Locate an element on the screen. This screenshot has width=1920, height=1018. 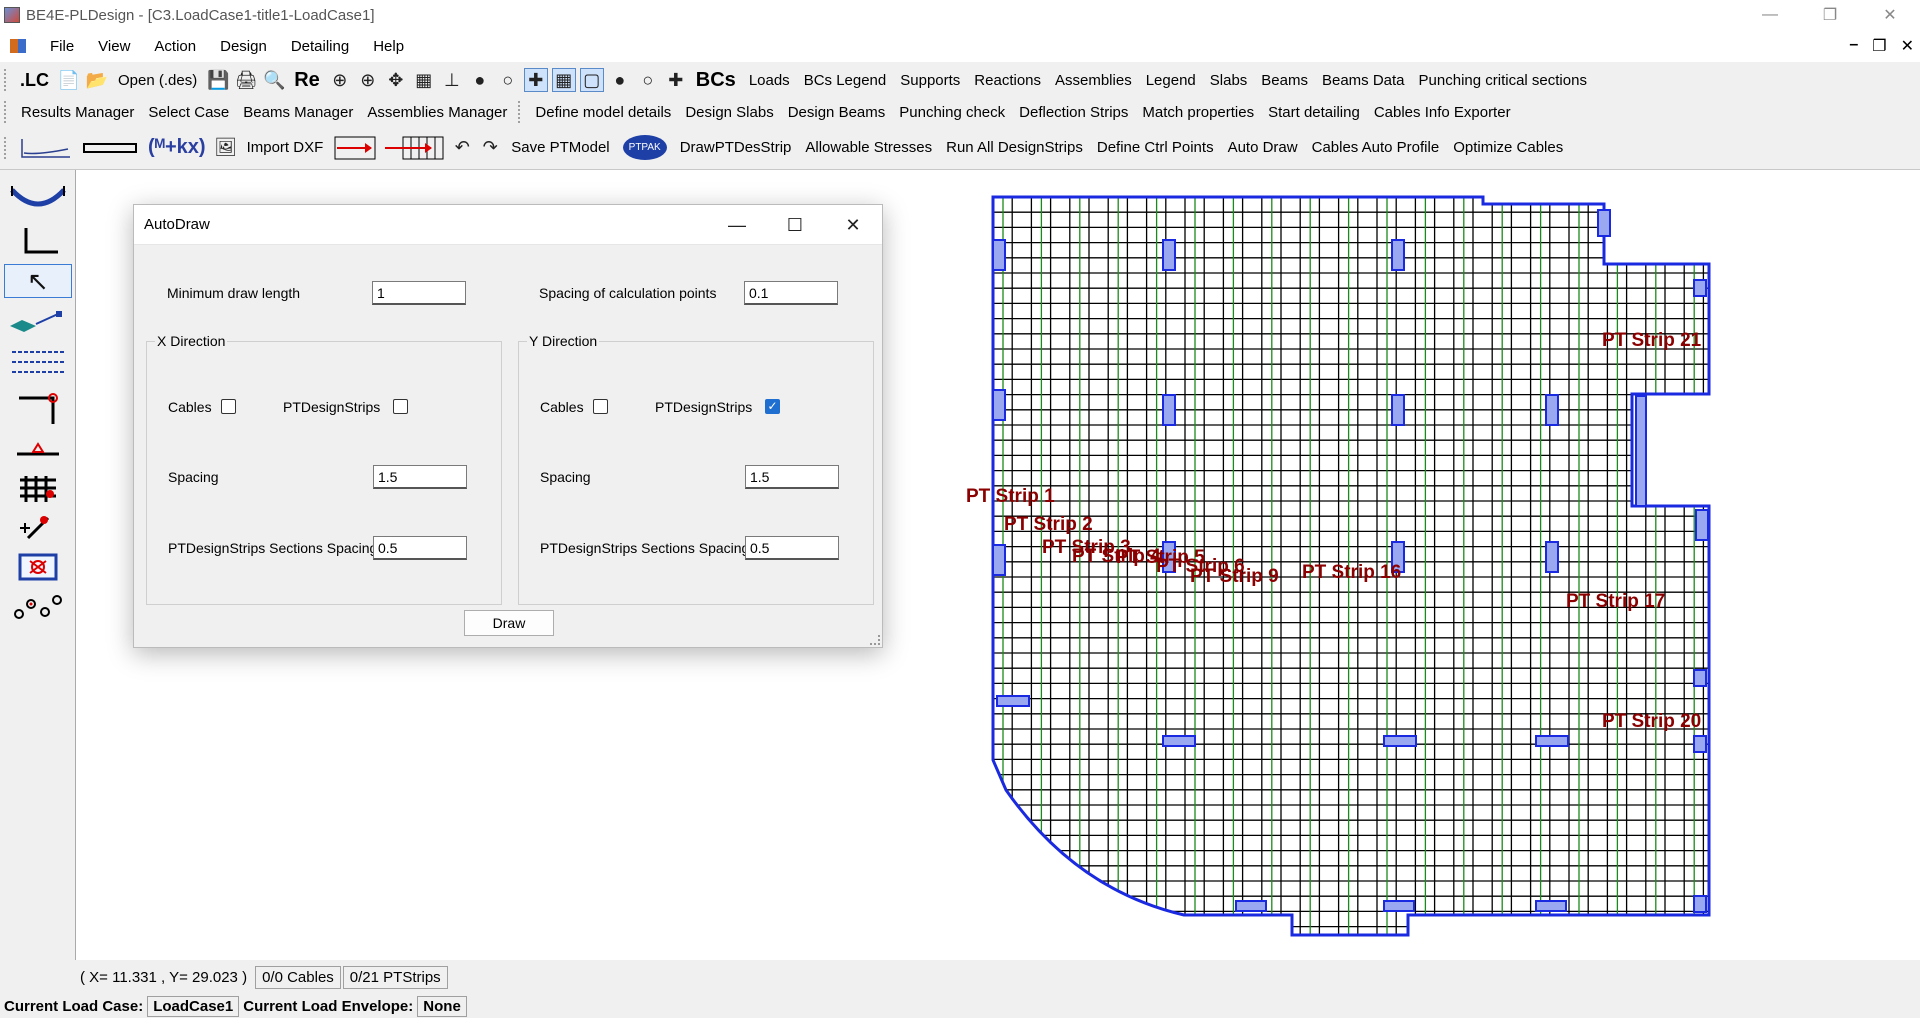
mdi-close-icon: ✕ is located at coordinates (1907, 46).